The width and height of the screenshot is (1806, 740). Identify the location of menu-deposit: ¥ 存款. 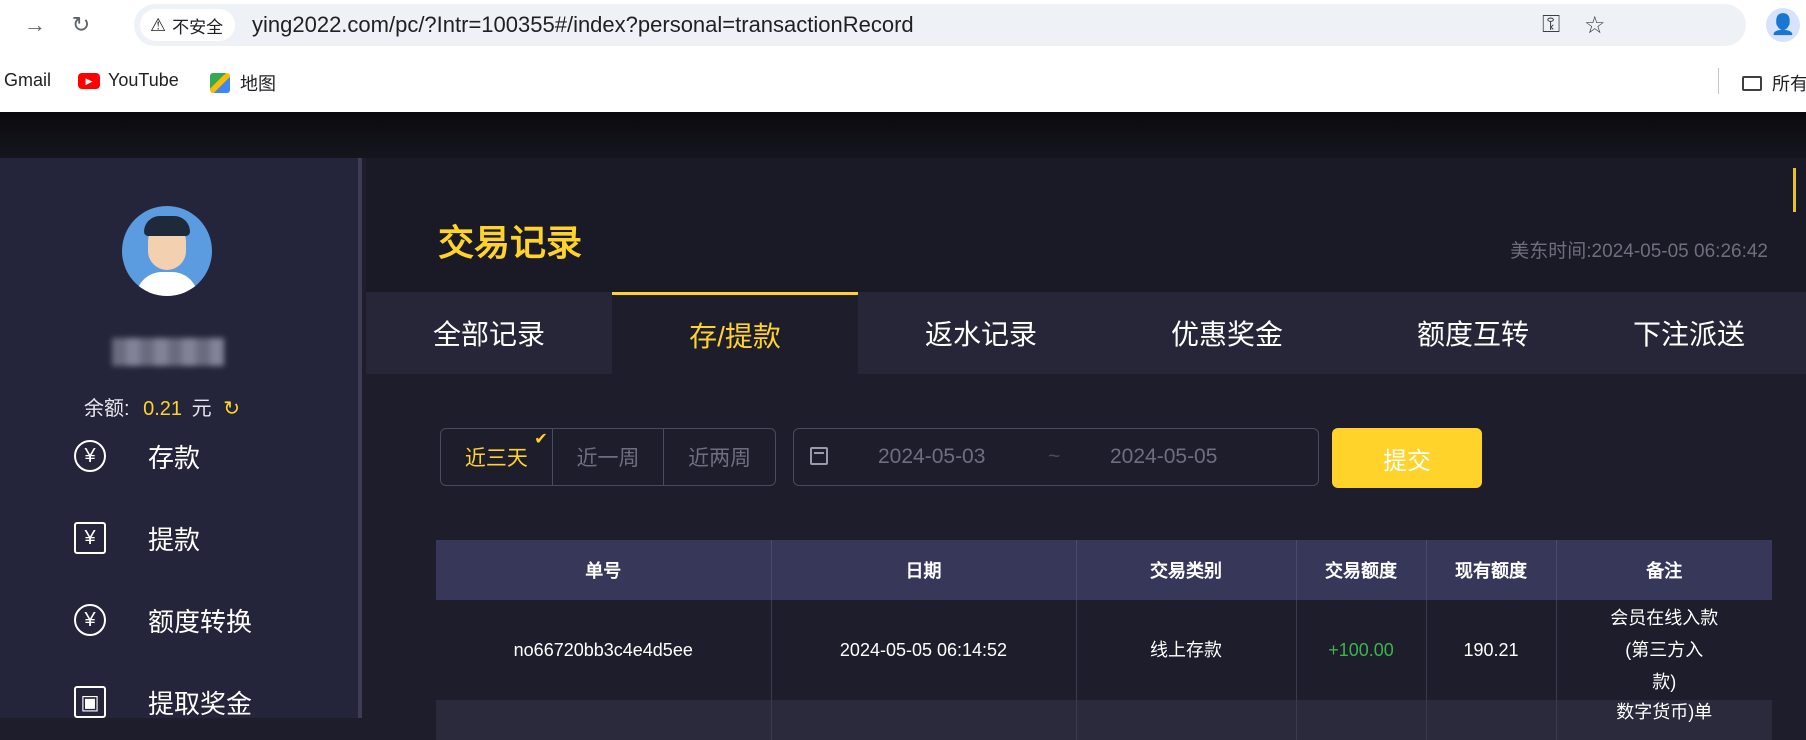
(137, 456).